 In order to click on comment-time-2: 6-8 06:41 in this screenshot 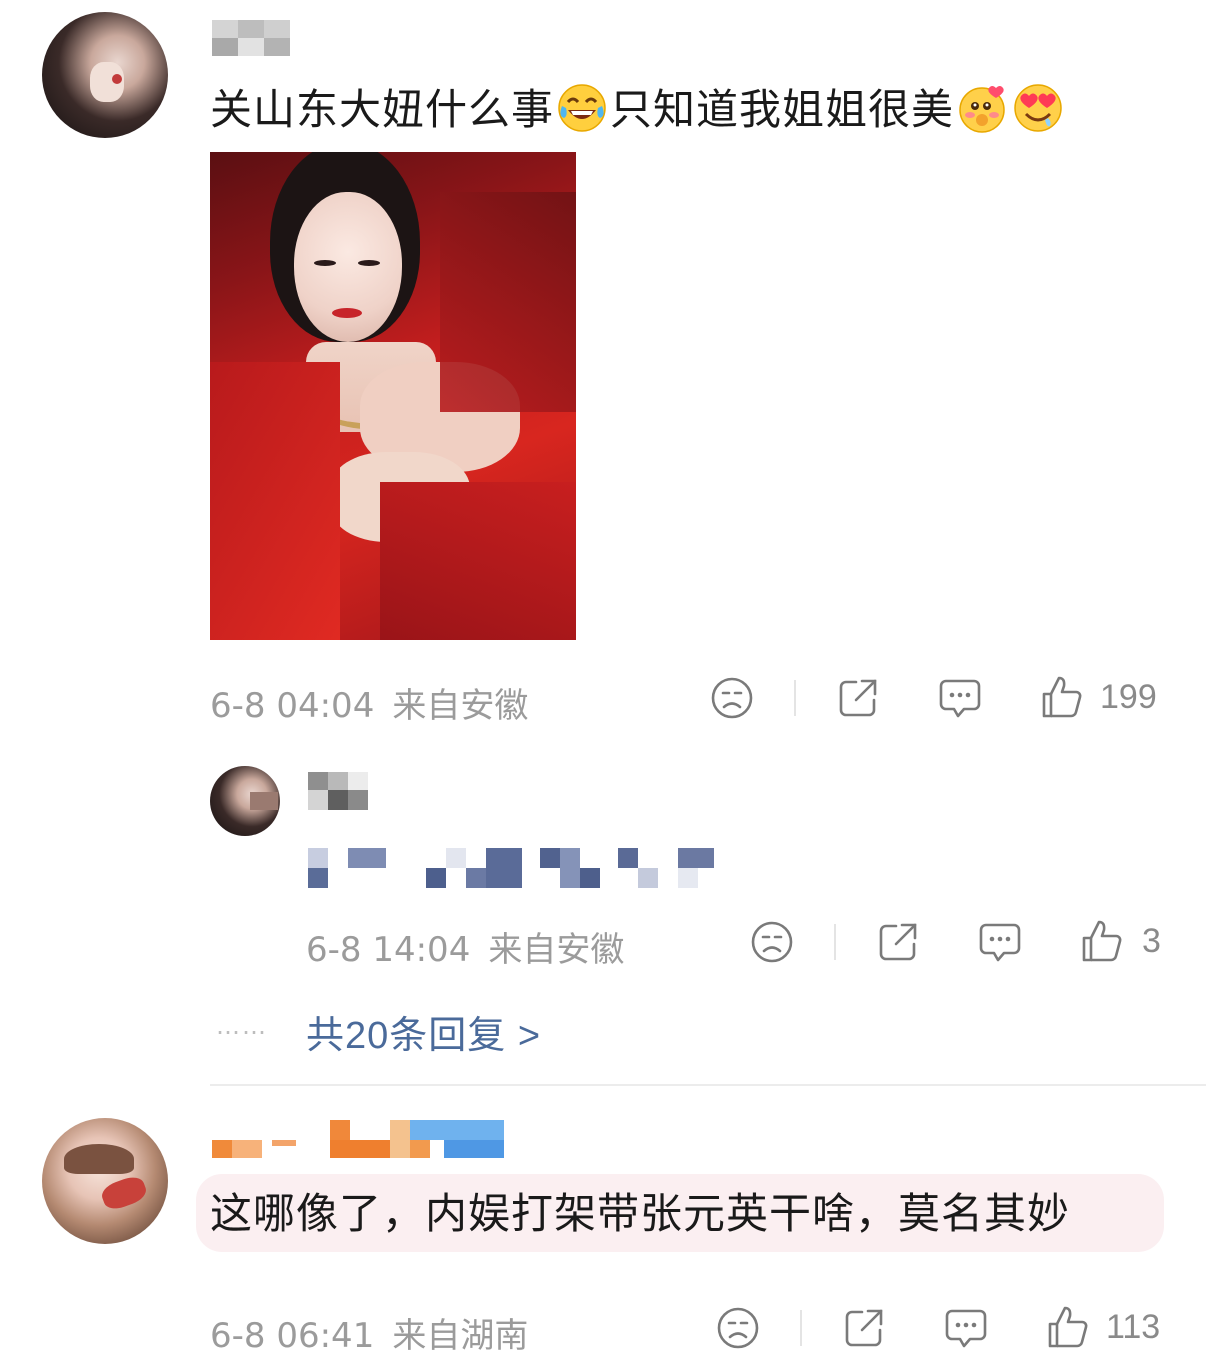, I will do `click(292, 1336)`.